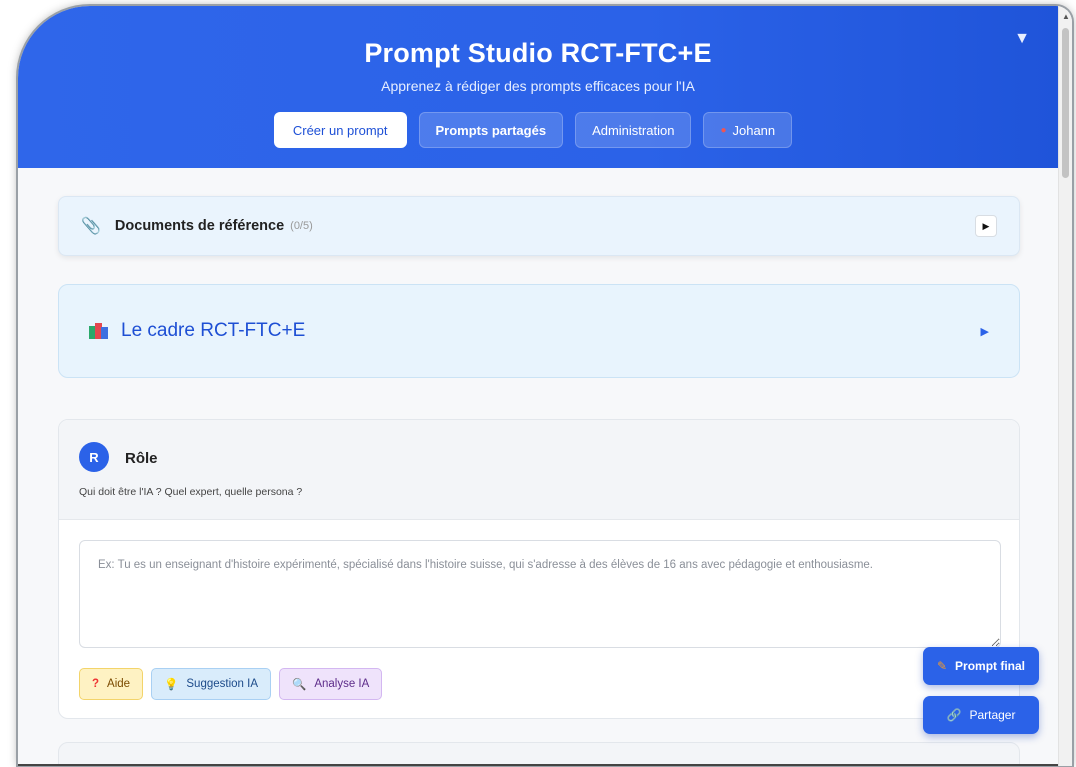 This screenshot has height=767, width=1076. What do you see at coordinates (94, 457) in the screenshot?
I see `role-badge: R` at bounding box center [94, 457].